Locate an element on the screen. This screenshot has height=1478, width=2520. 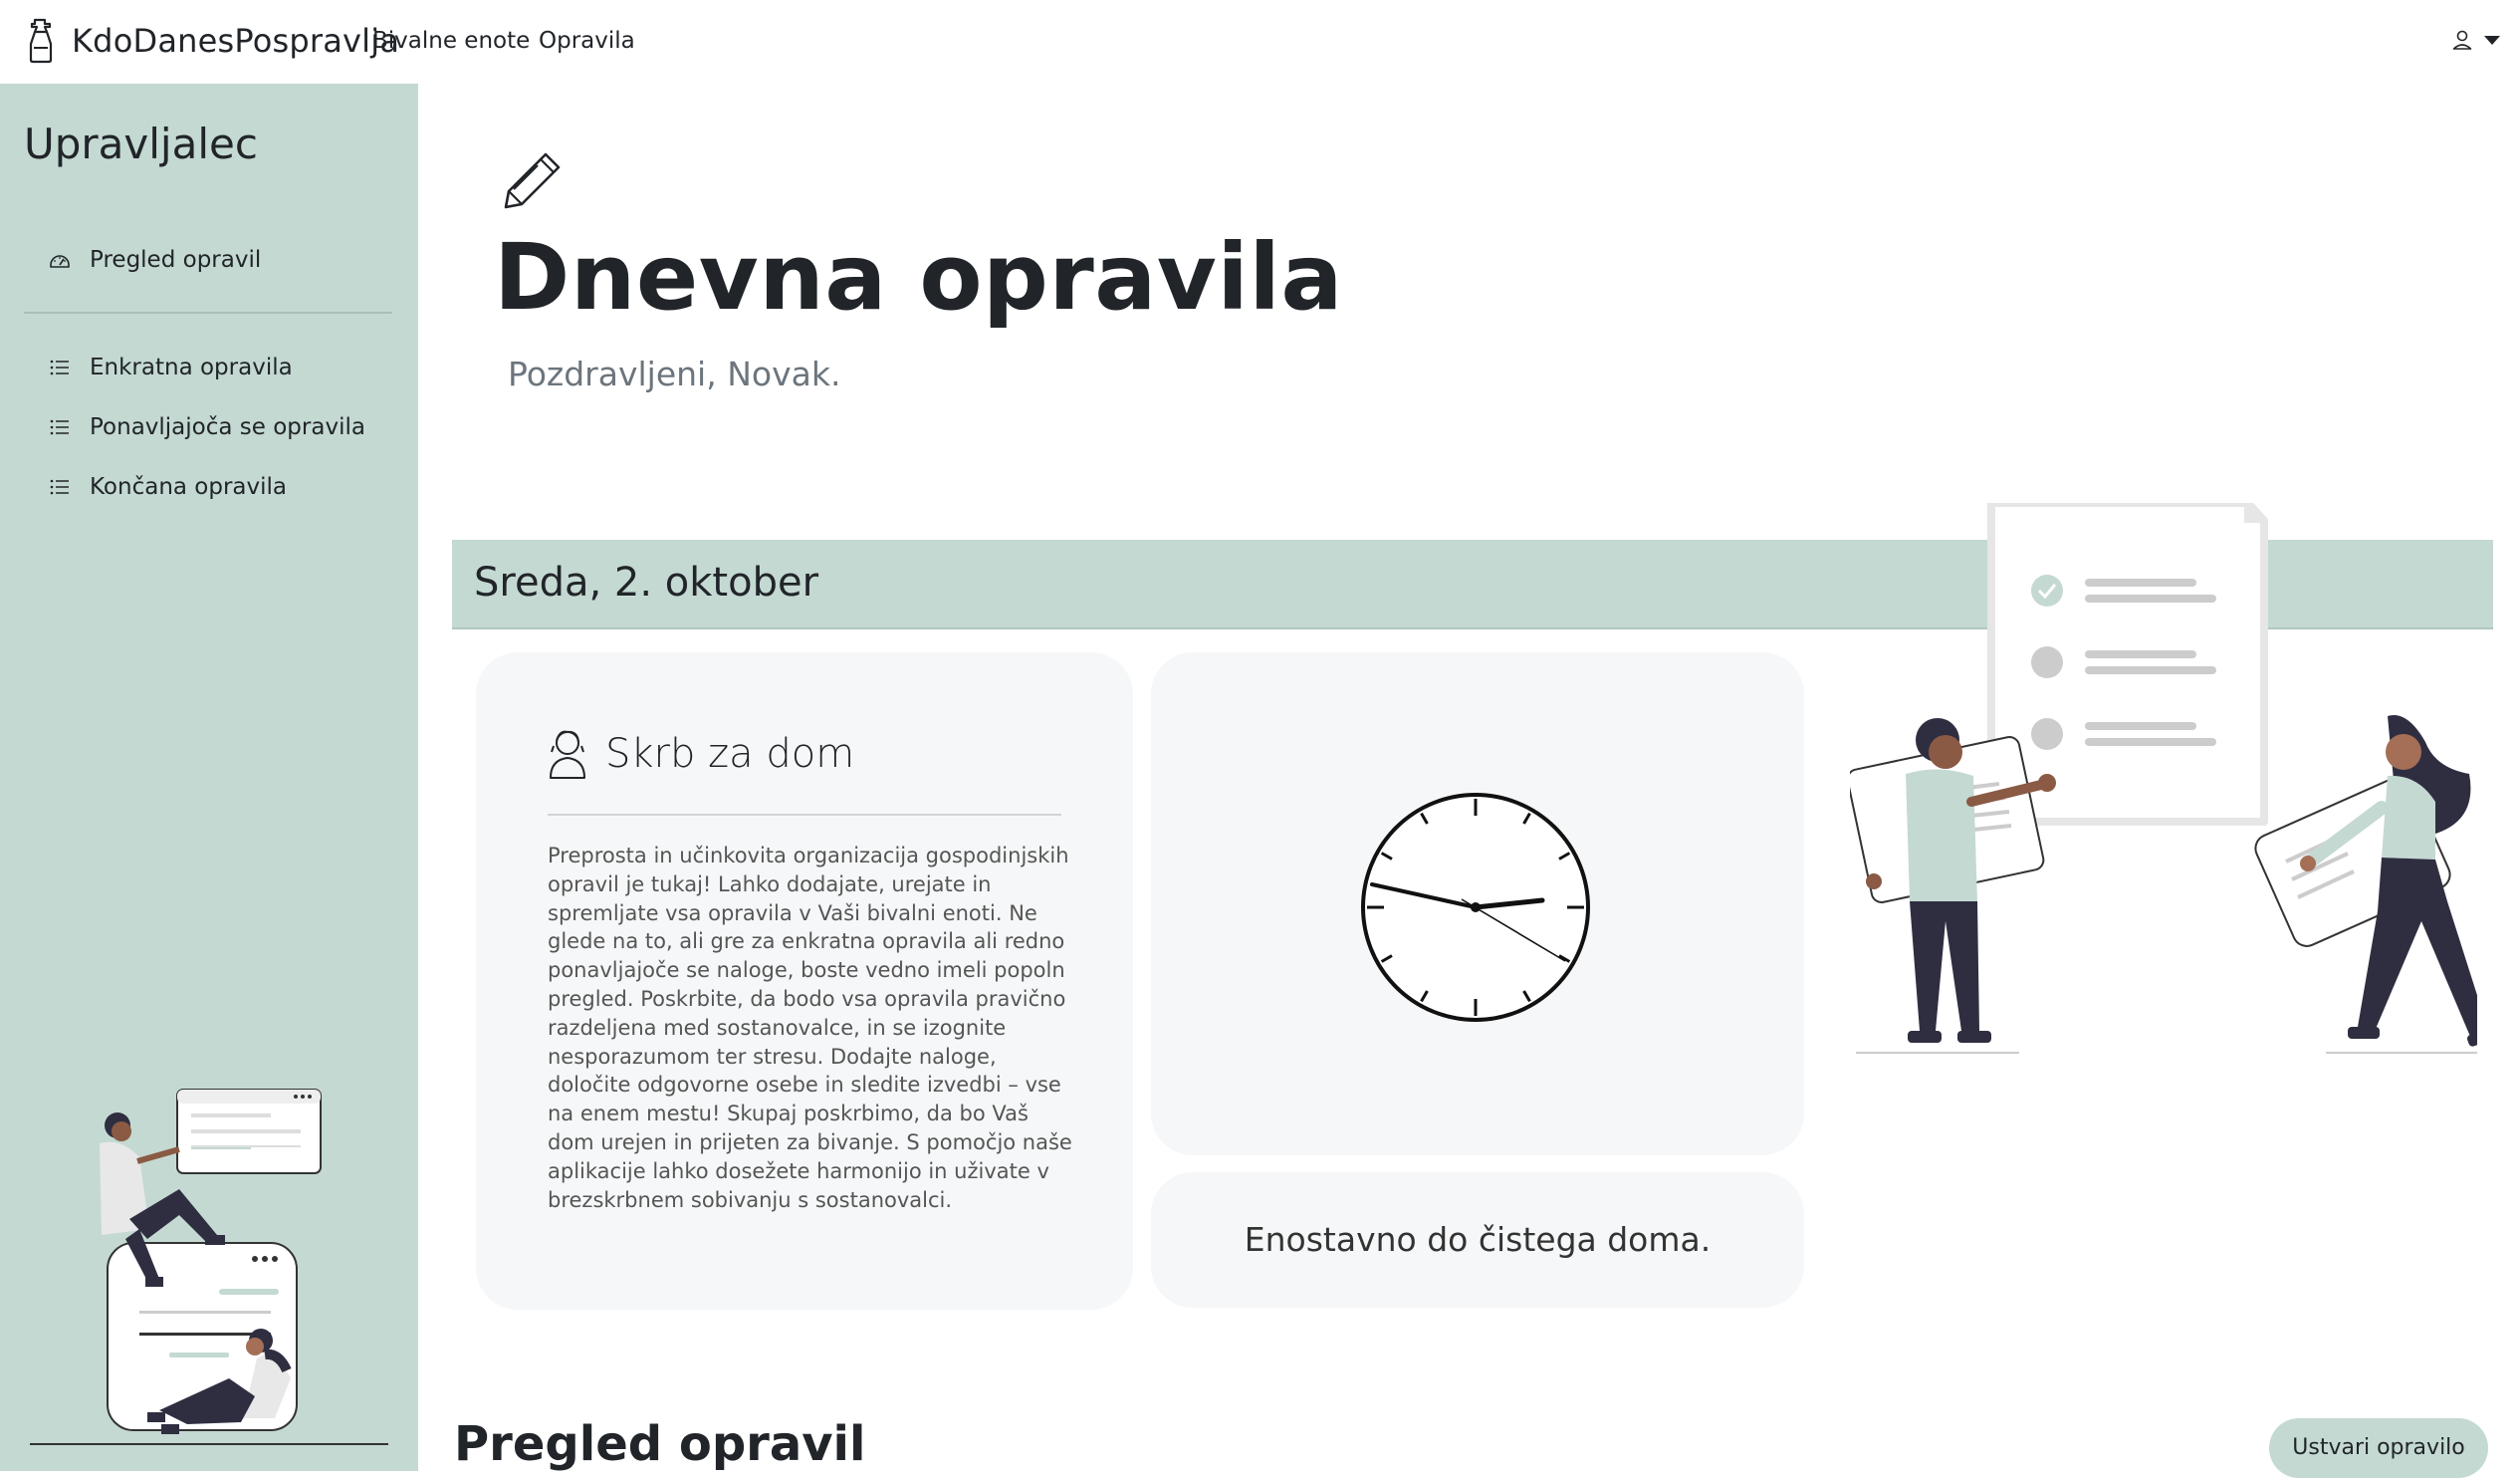
slogan-text: Enostavno do čistega doma. is located at coordinates (1478, 1240).